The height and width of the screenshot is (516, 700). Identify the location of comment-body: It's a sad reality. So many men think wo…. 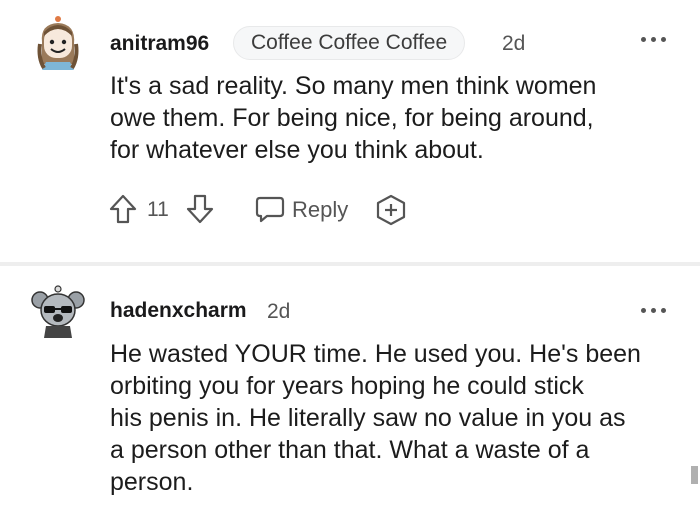
(353, 118).